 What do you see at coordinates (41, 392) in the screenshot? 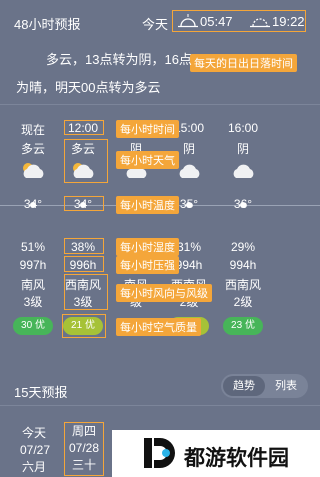
I see `forecast-15d-title: 15天预报` at bounding box center [41, 392].